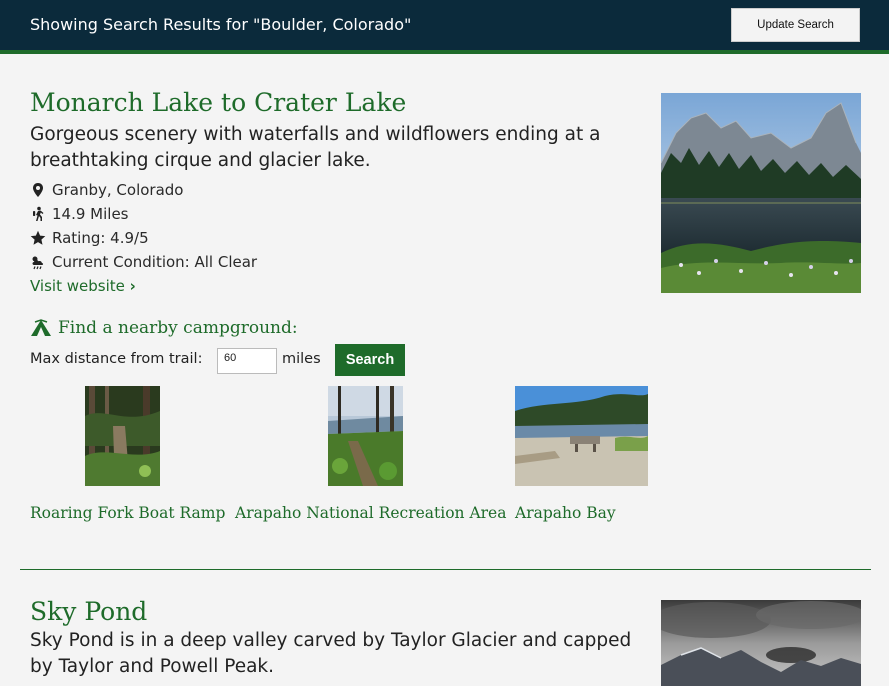 The width and height of the screenshot is (889, 686). I want to click on trail-title: Sky Pond, so click(89, 611).